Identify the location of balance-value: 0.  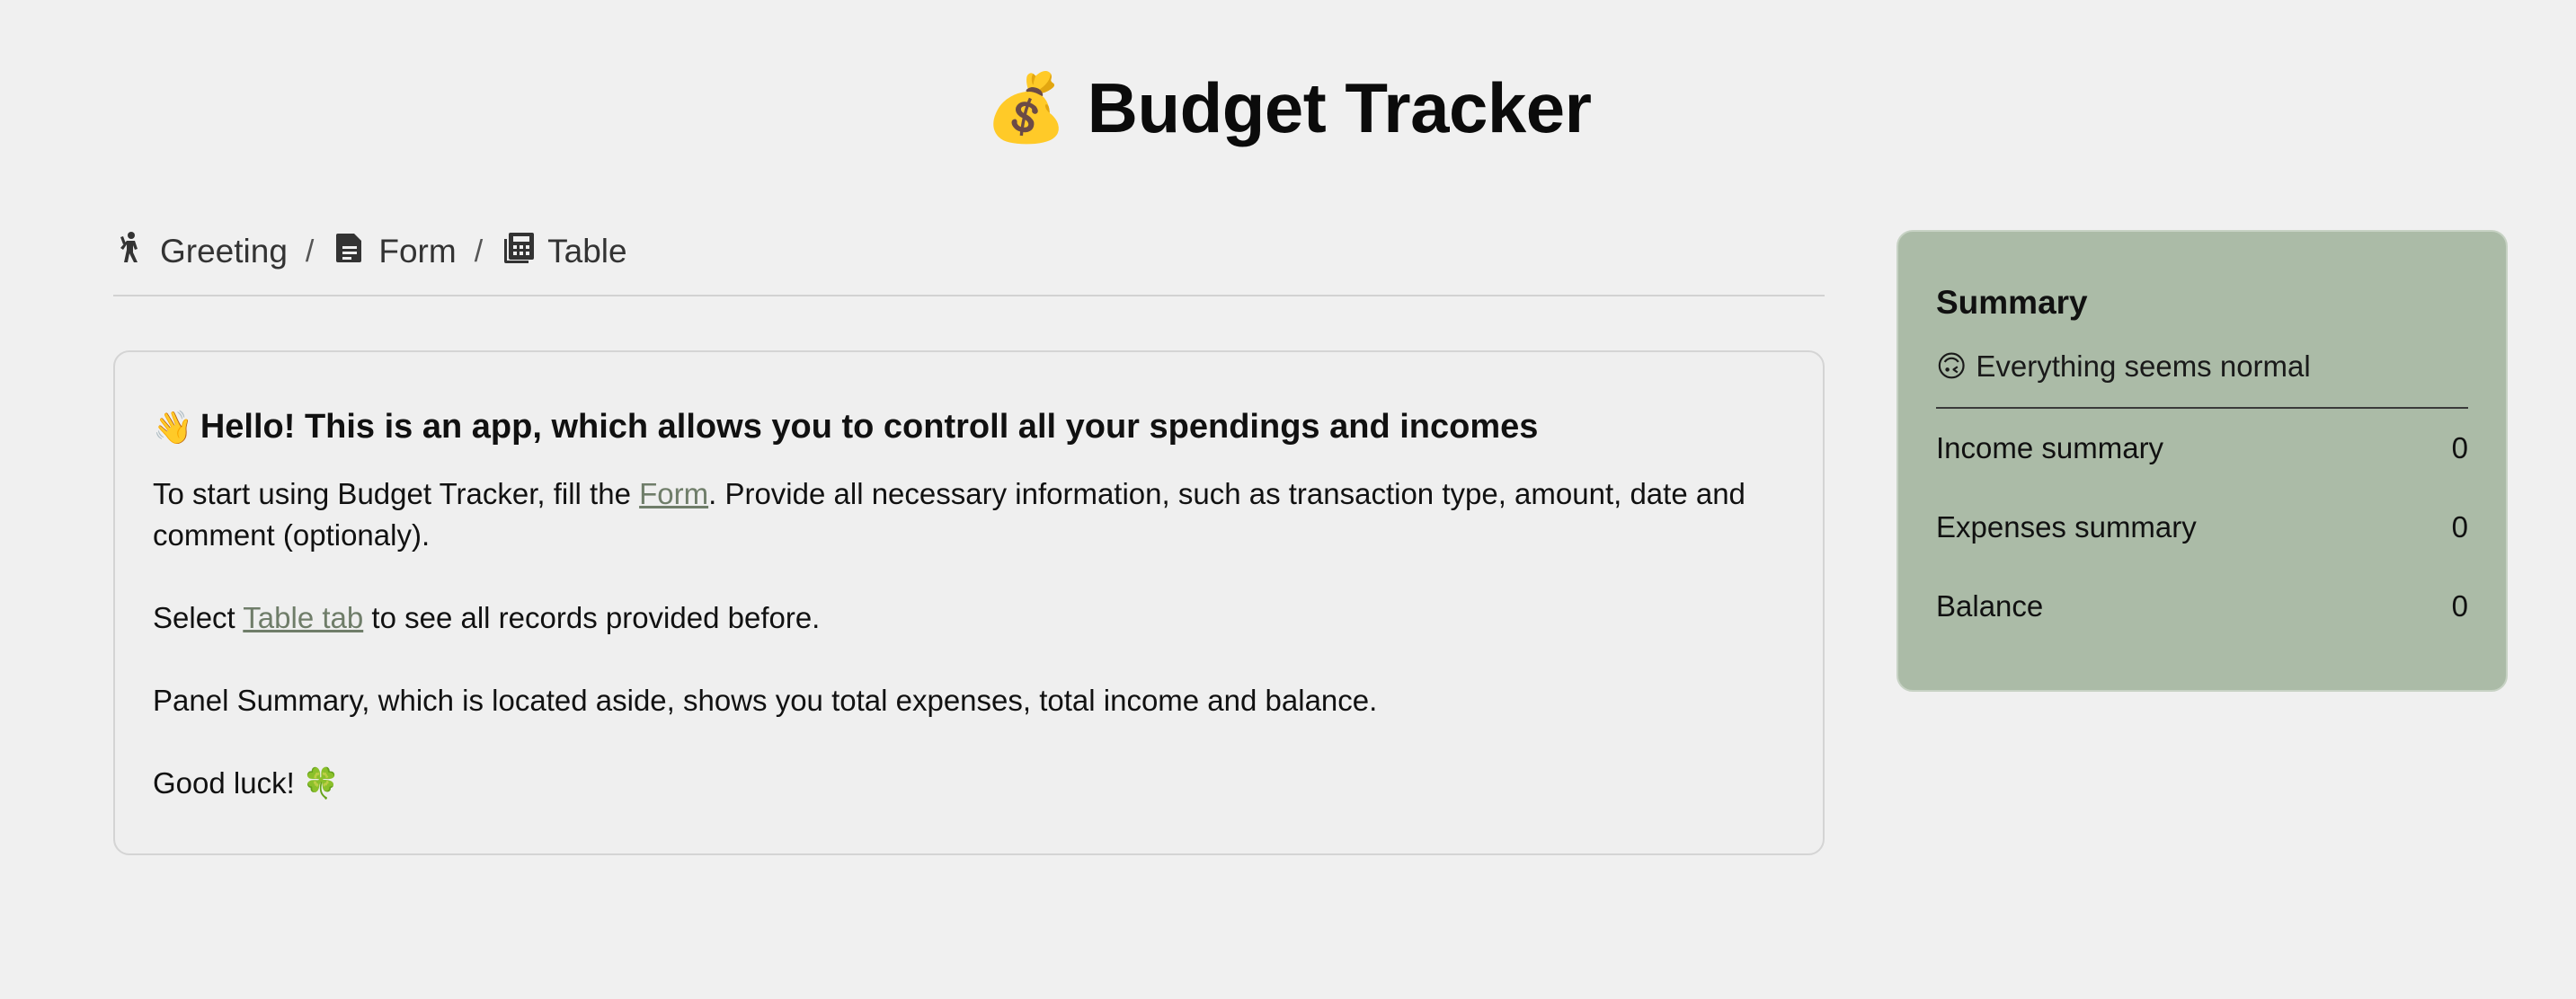
(2459, 606).